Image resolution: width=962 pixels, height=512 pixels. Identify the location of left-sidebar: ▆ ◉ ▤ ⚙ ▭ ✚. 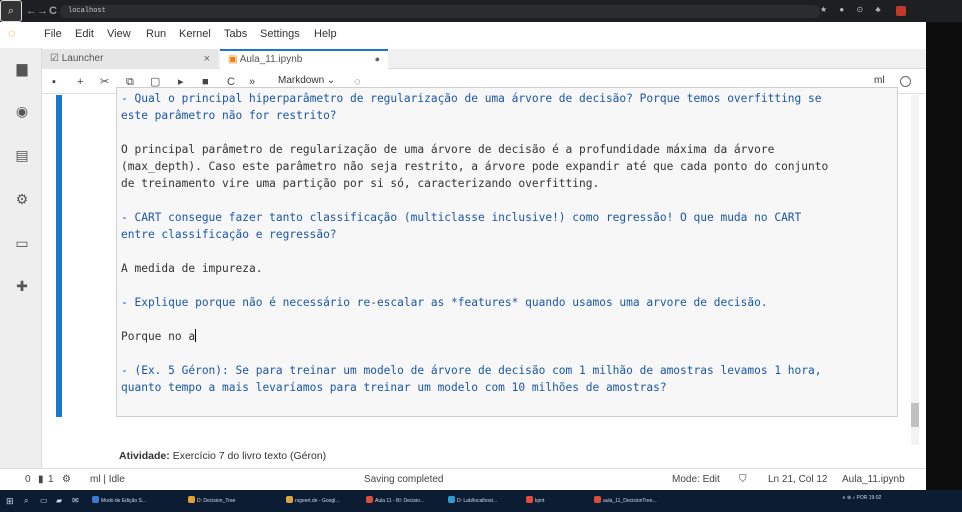
(21, 269).